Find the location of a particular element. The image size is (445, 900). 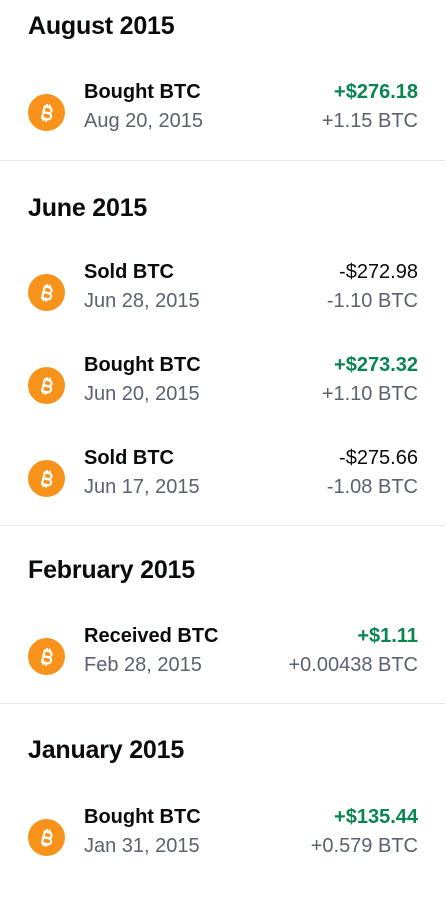

transaction-crypto-amount: +0.579 BTC is located at coordinates (364, 846).